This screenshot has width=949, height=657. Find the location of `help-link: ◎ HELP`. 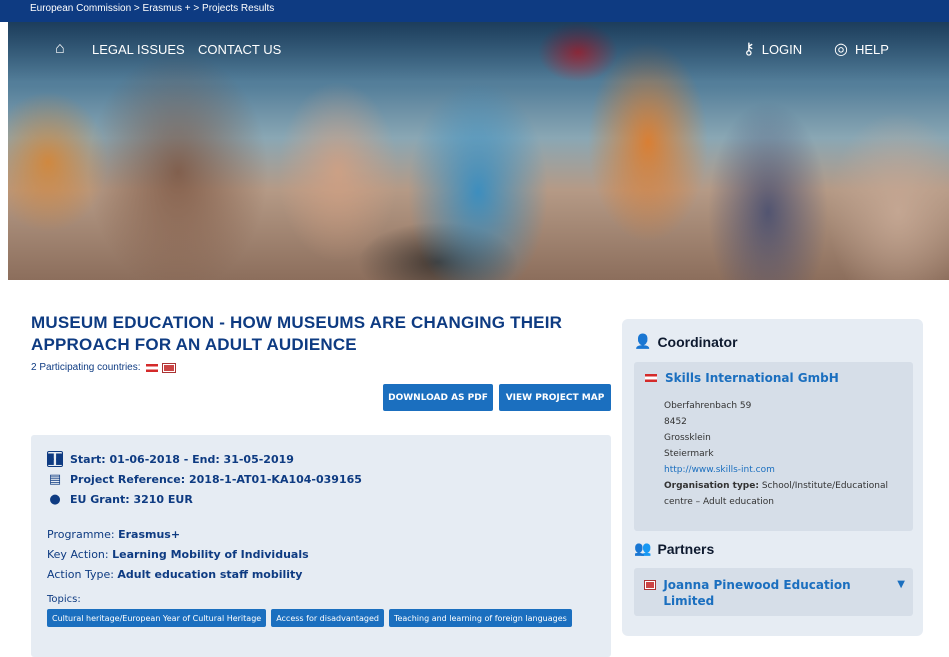

help-link: ◎ HELP is located at coordinates (861, 49).